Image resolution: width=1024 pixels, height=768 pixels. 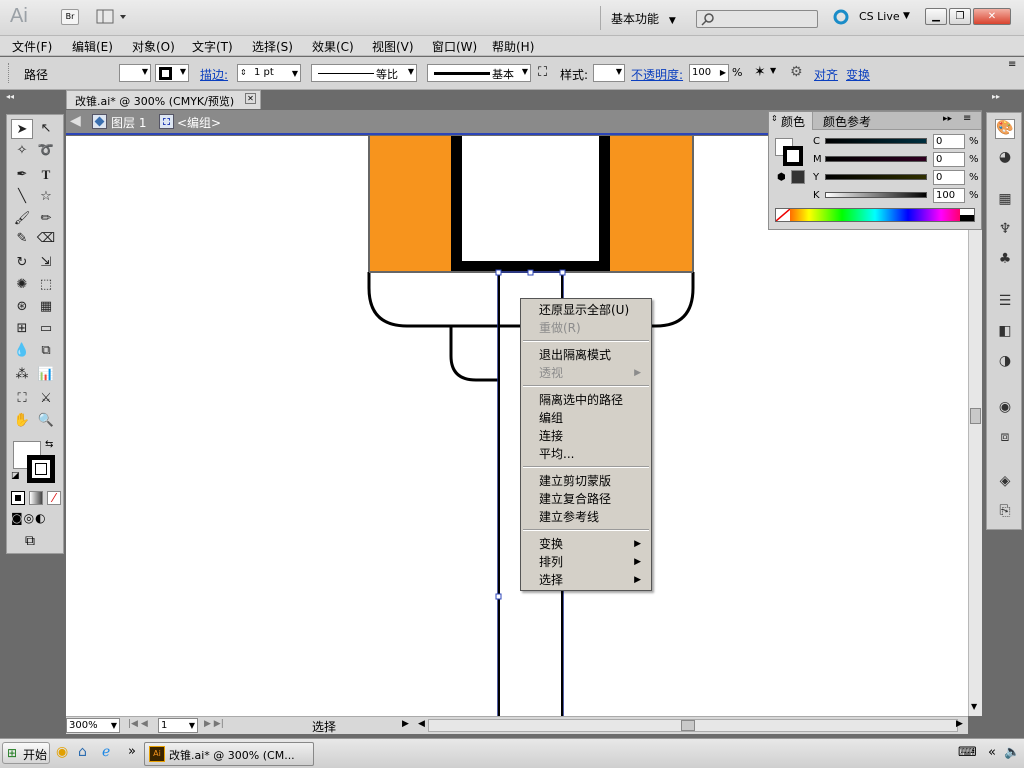 I want to click on horizontal-scrollbar, so click(x=693, y=725).